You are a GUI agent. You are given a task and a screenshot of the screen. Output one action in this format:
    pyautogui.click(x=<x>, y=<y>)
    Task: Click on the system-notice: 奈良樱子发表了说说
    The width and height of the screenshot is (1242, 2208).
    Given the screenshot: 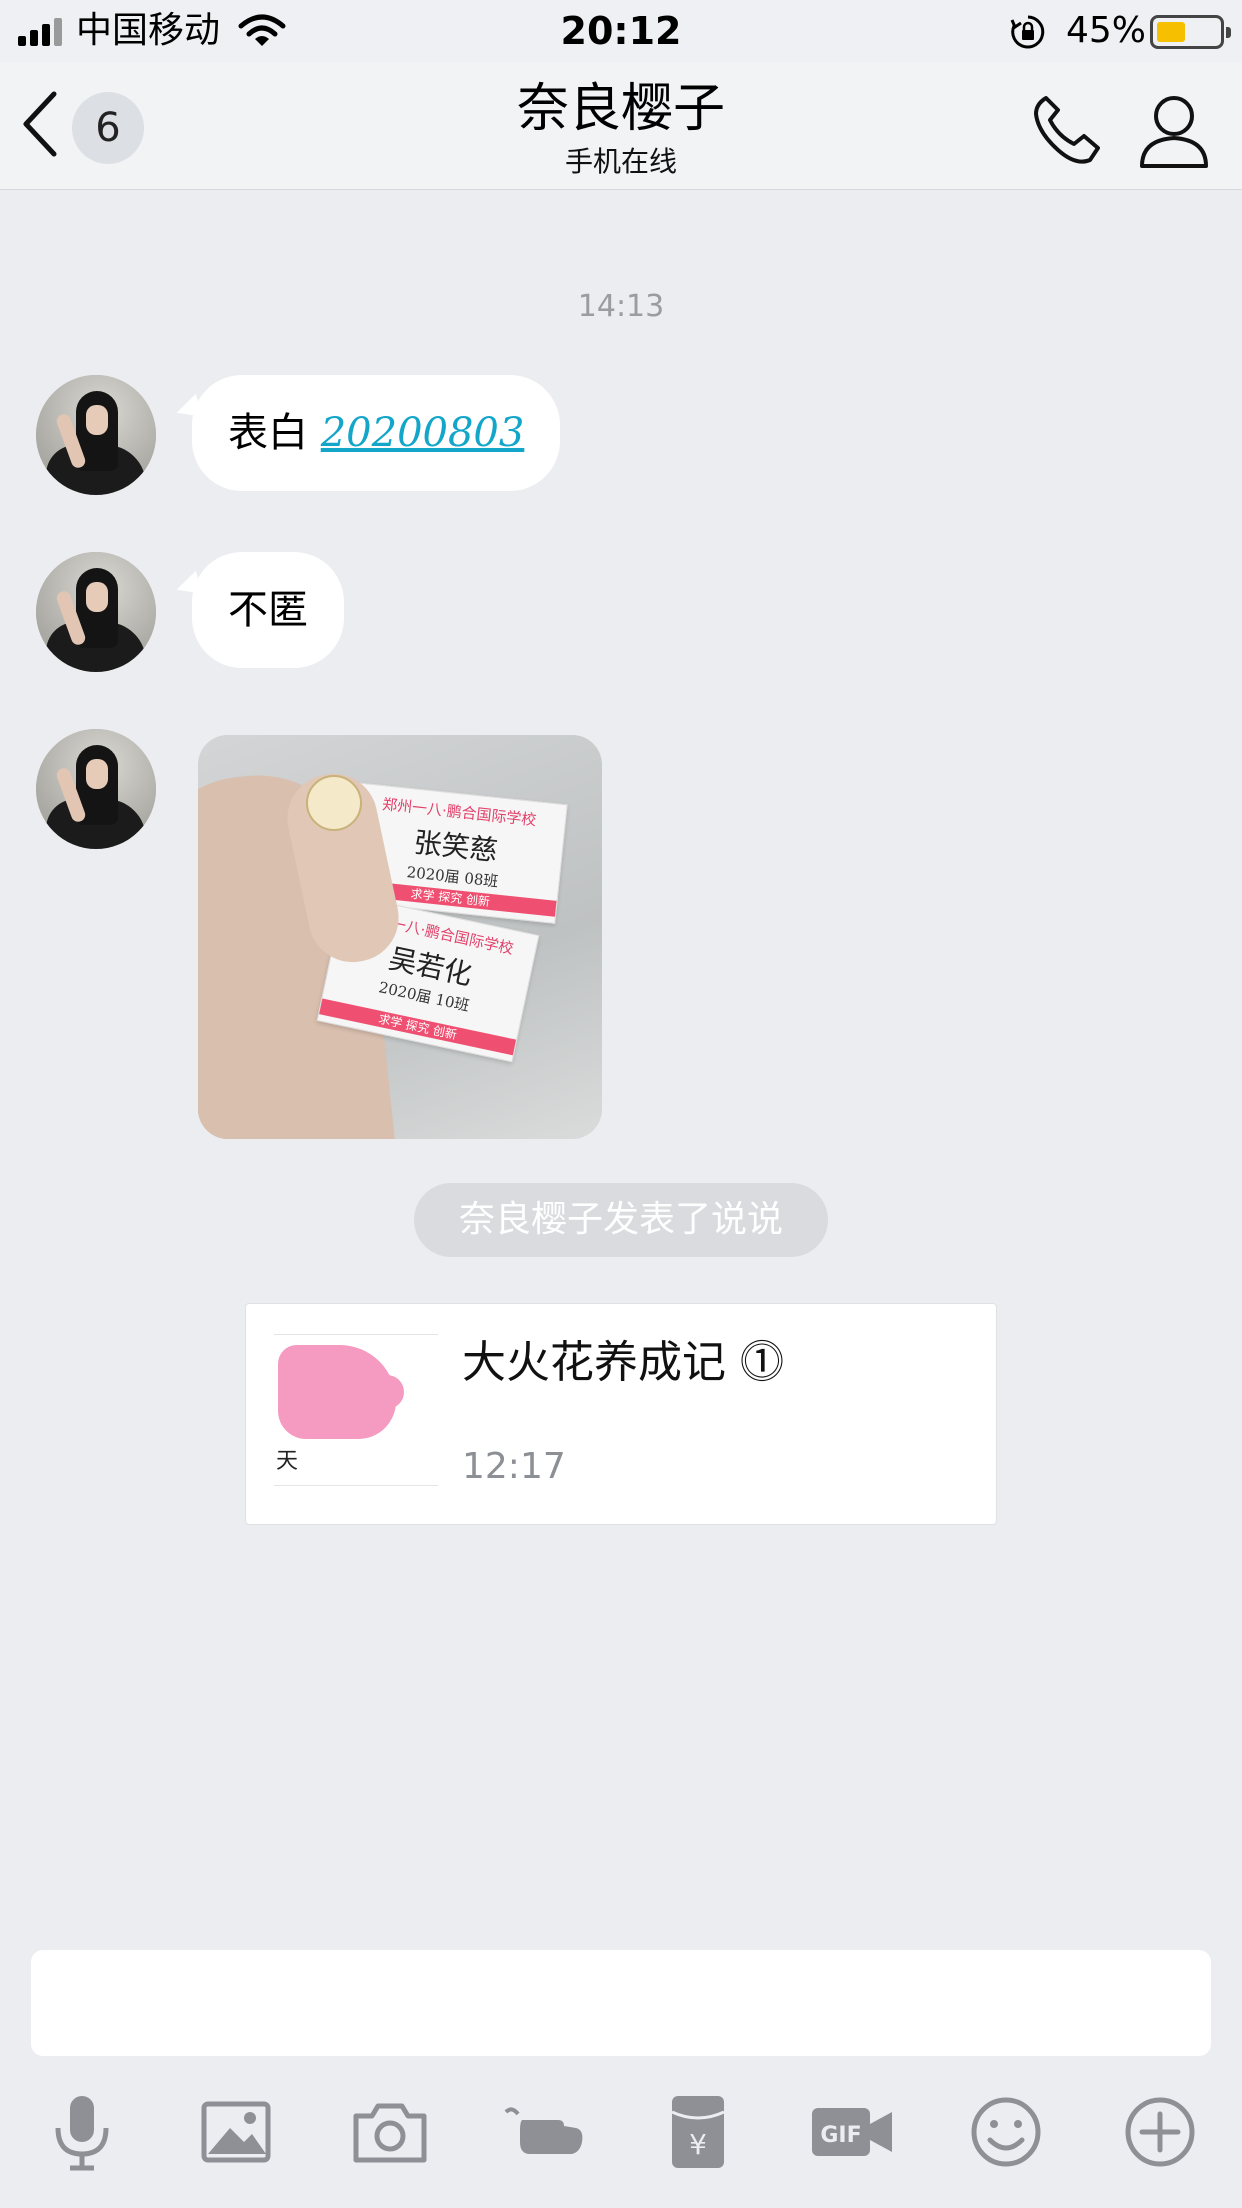 What is the action you would take?
    pyautogui.click(x=621, y=1220)
    